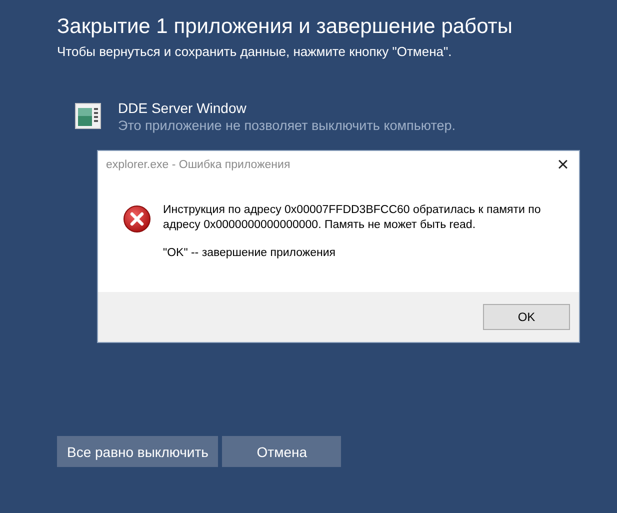 This screenshot has width=617, height=513. I want to click on dialog-title: explorer.exe - Ошибка приложения, so click(198, 165).